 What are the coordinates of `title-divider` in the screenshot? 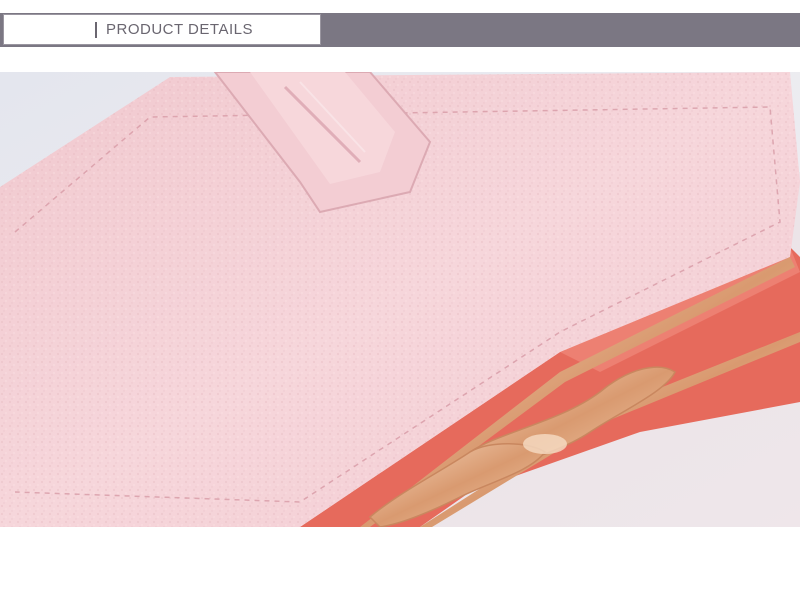 It's located at (96, 30).